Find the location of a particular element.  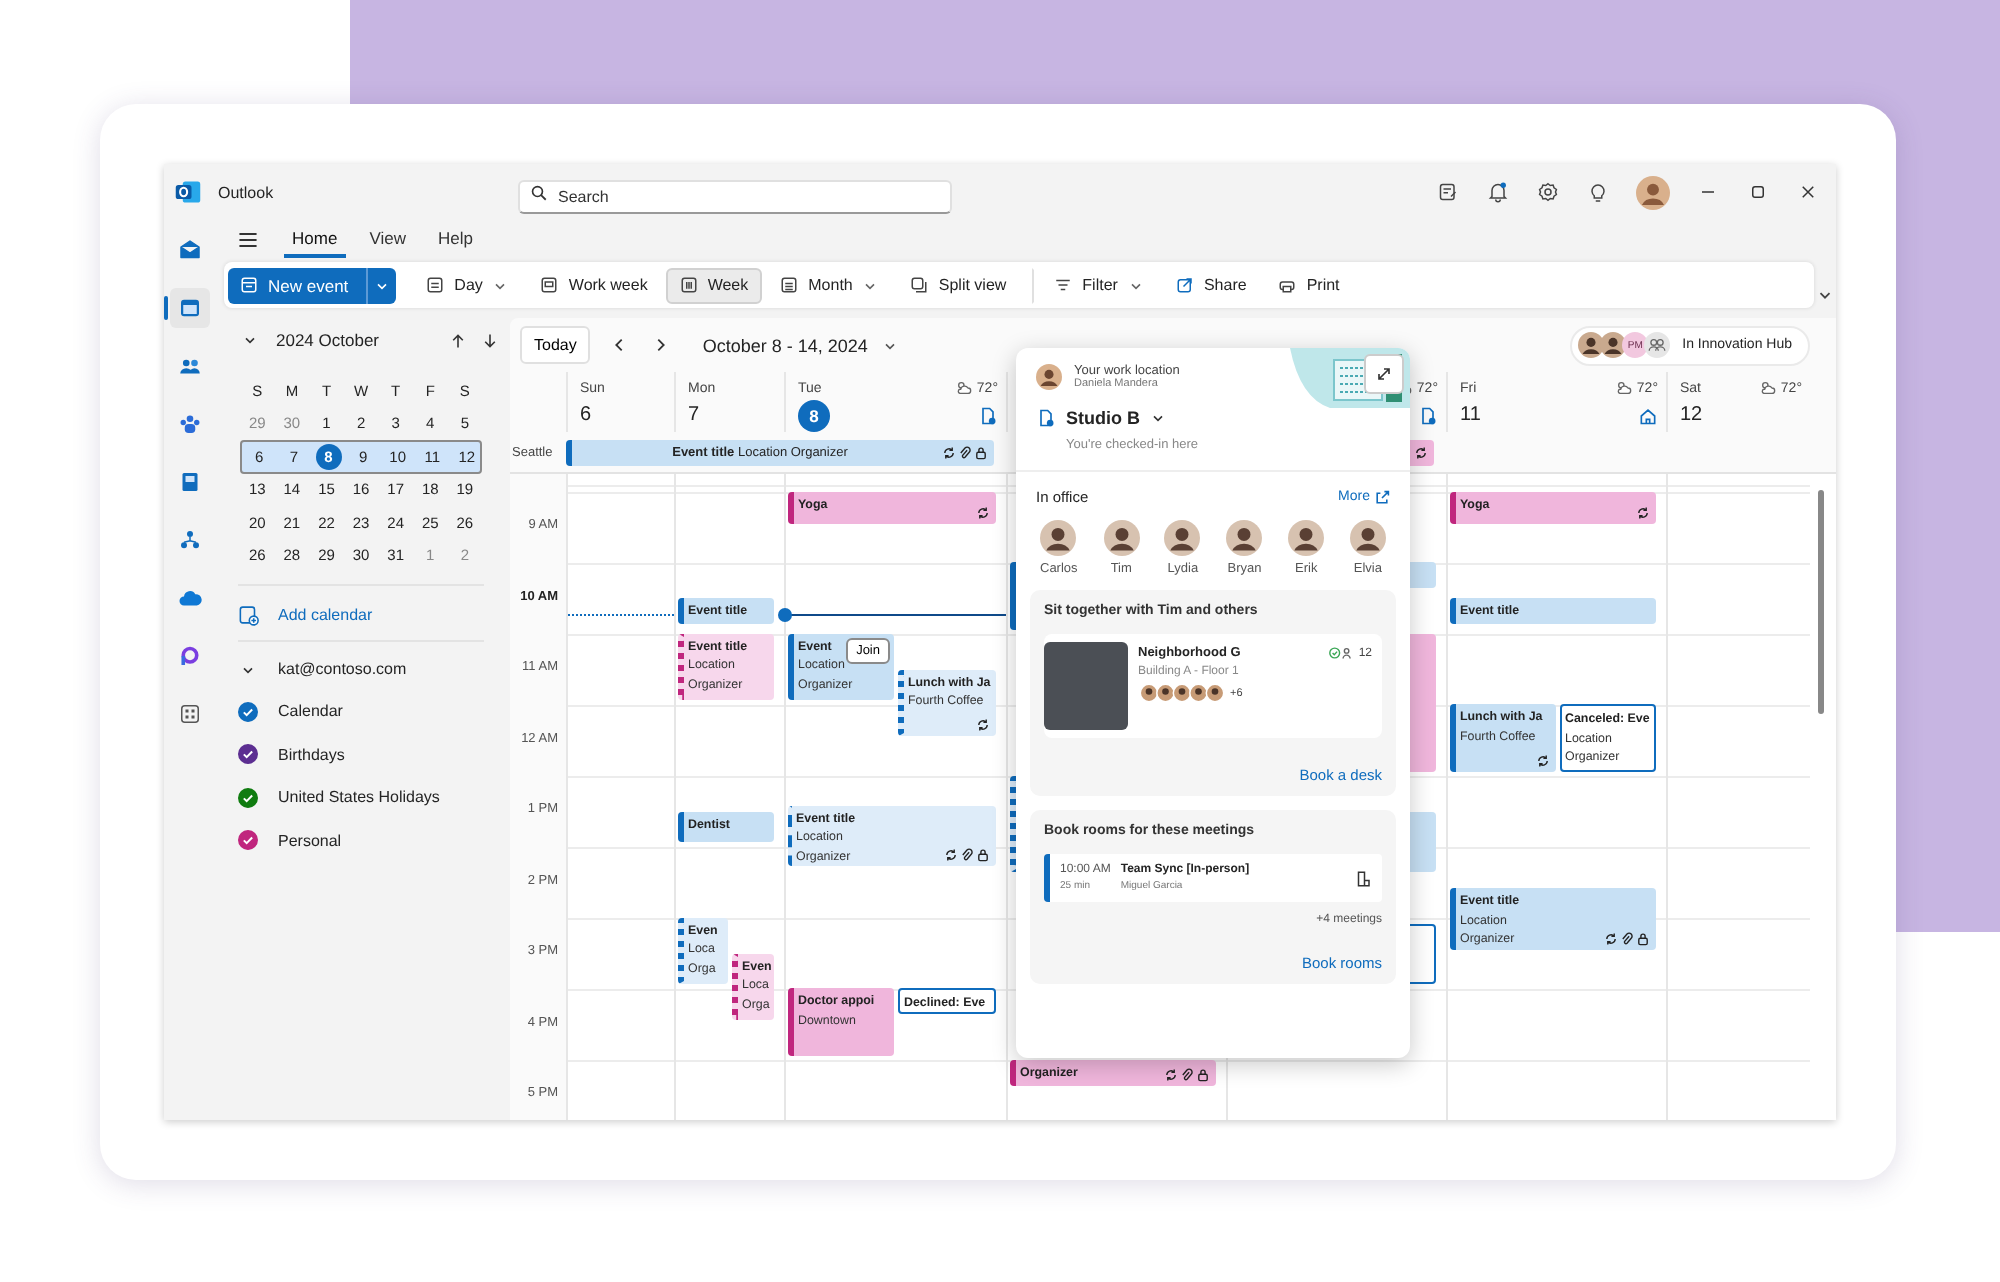

calendar-icon is located at coordinates (190, 308).